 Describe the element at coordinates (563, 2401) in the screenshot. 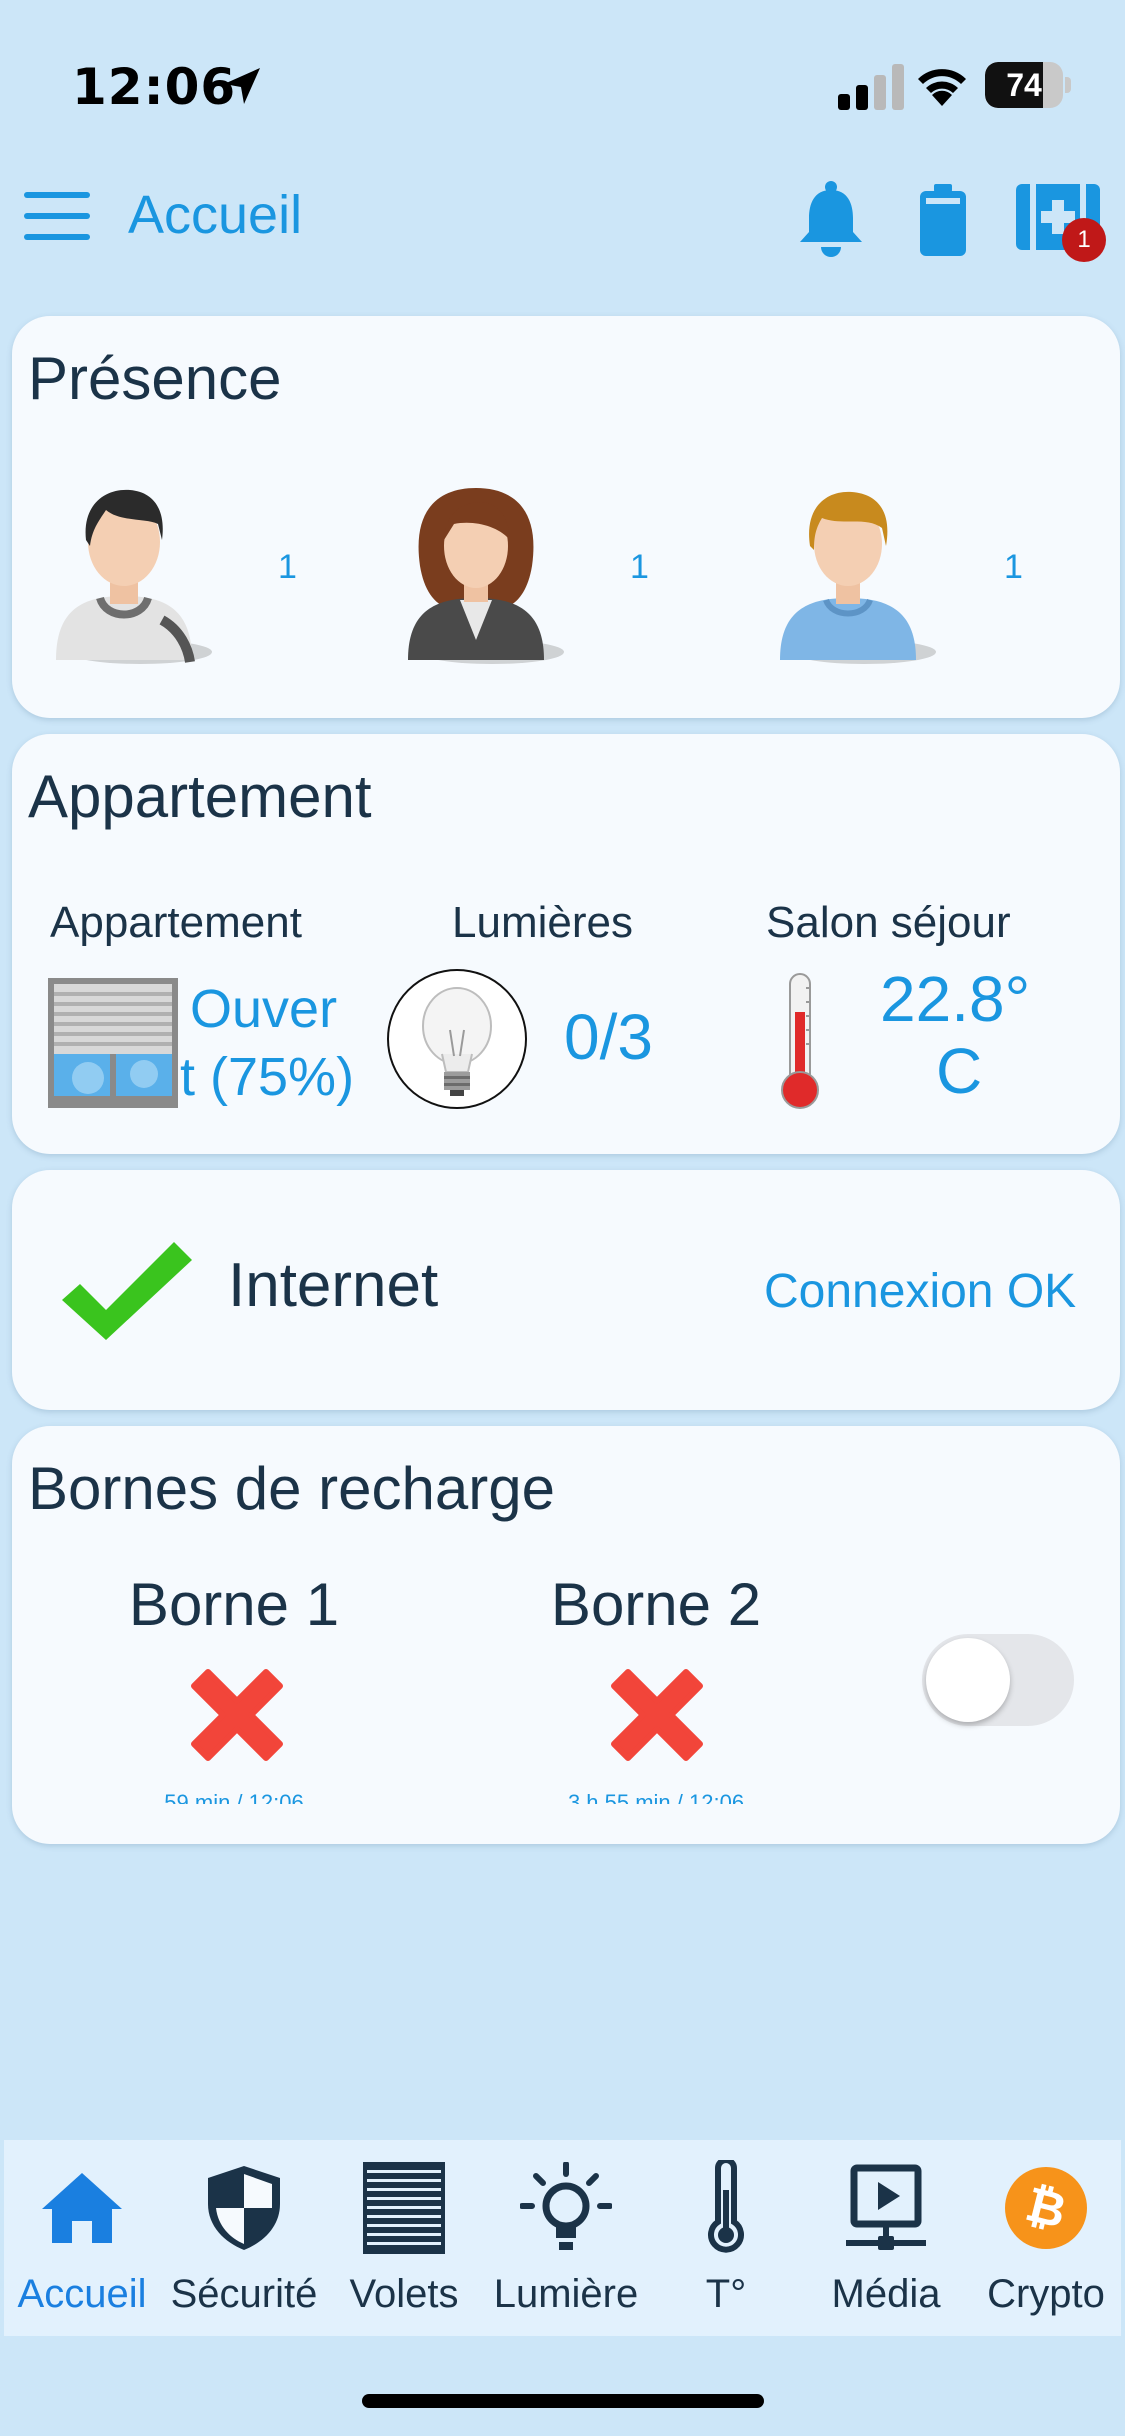

I see `home-indicator` at that location.